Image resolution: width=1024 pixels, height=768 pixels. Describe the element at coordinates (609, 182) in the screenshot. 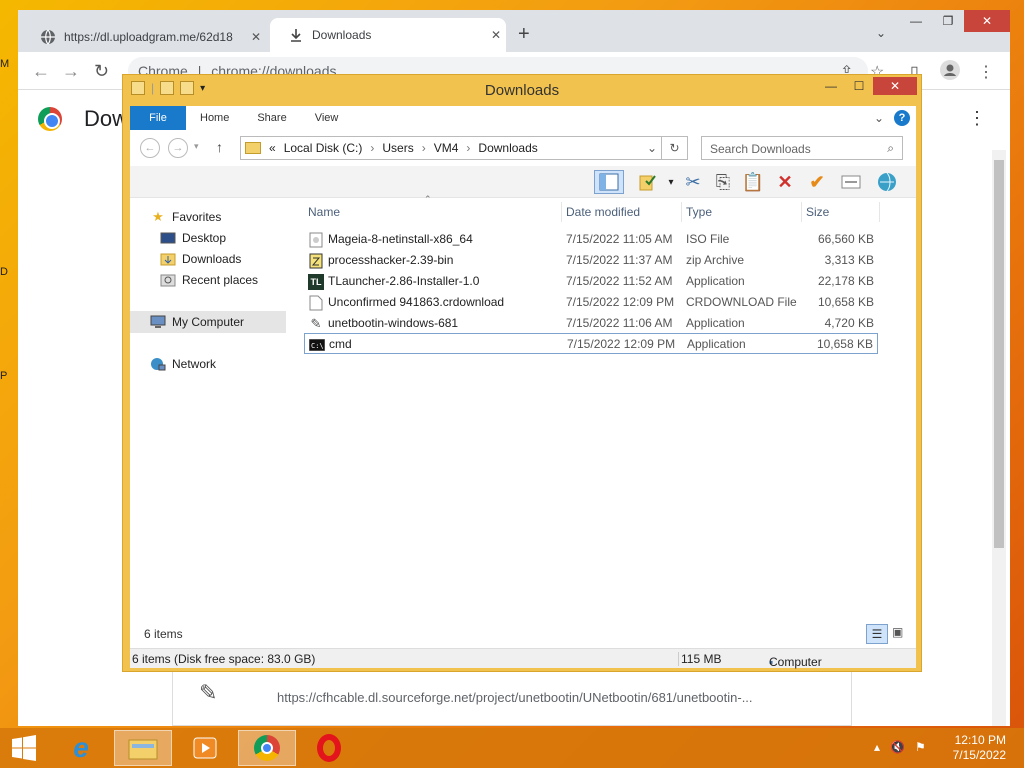

I see `preview-pane-icon` at that location.